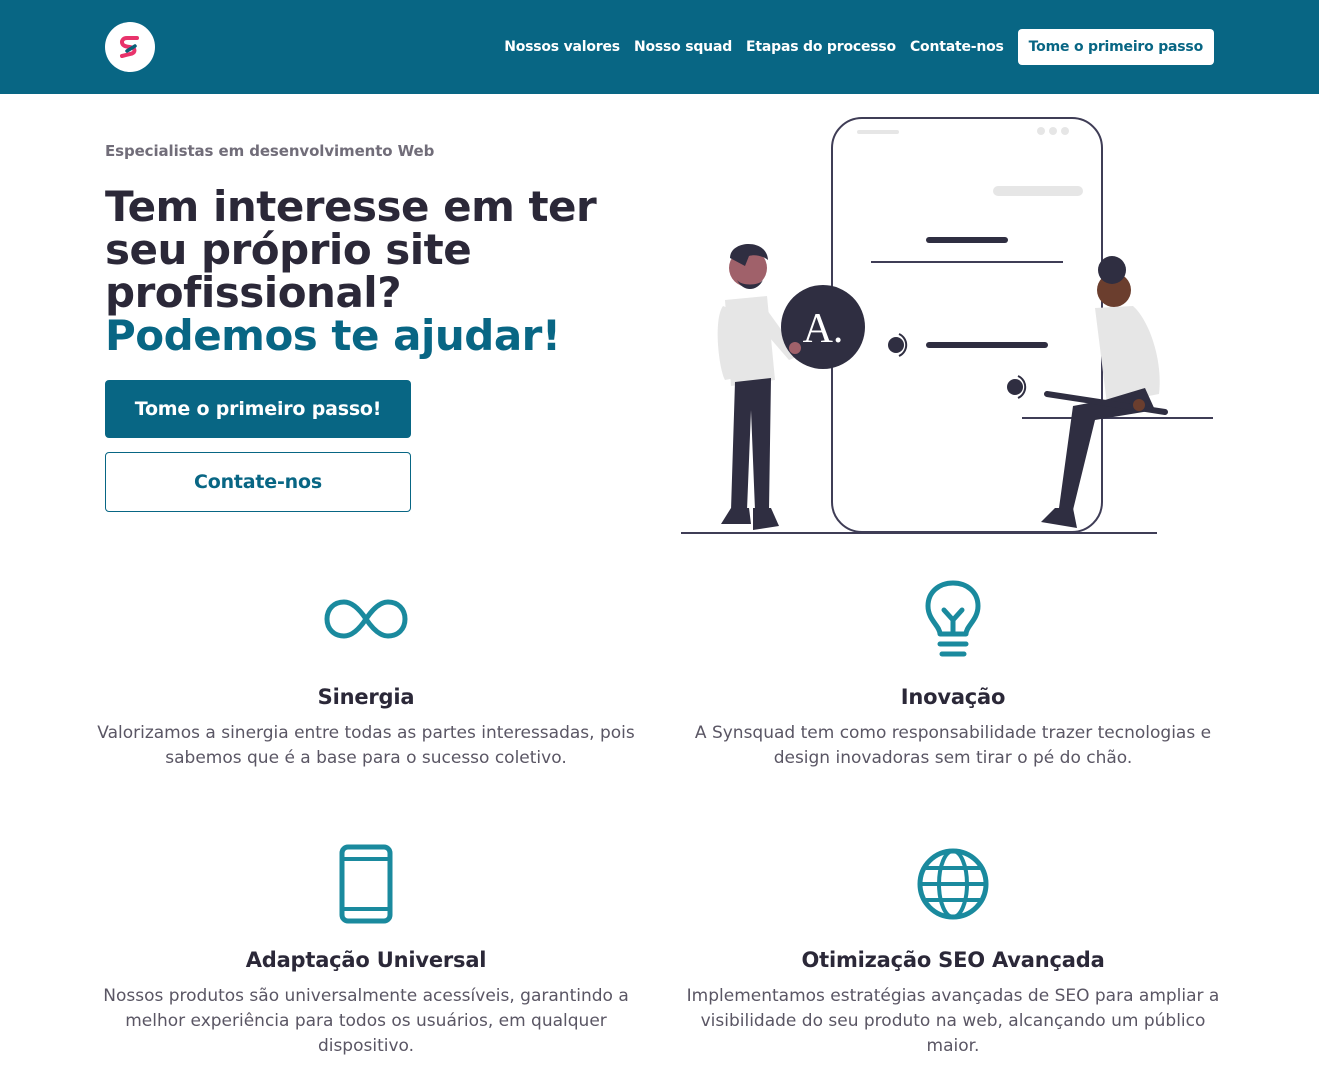  What do you see at coordinates (366, 619) in the screenshot?
I see `infinity-icon` at bounding box center [366, 619].